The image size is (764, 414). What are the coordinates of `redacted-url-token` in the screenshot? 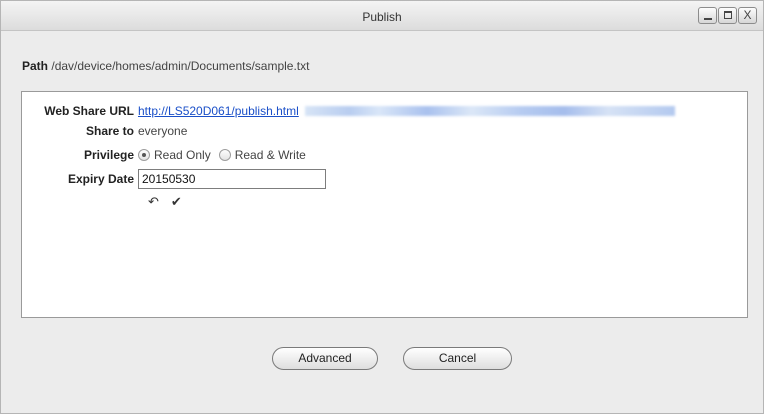 It's located at (489, 111).